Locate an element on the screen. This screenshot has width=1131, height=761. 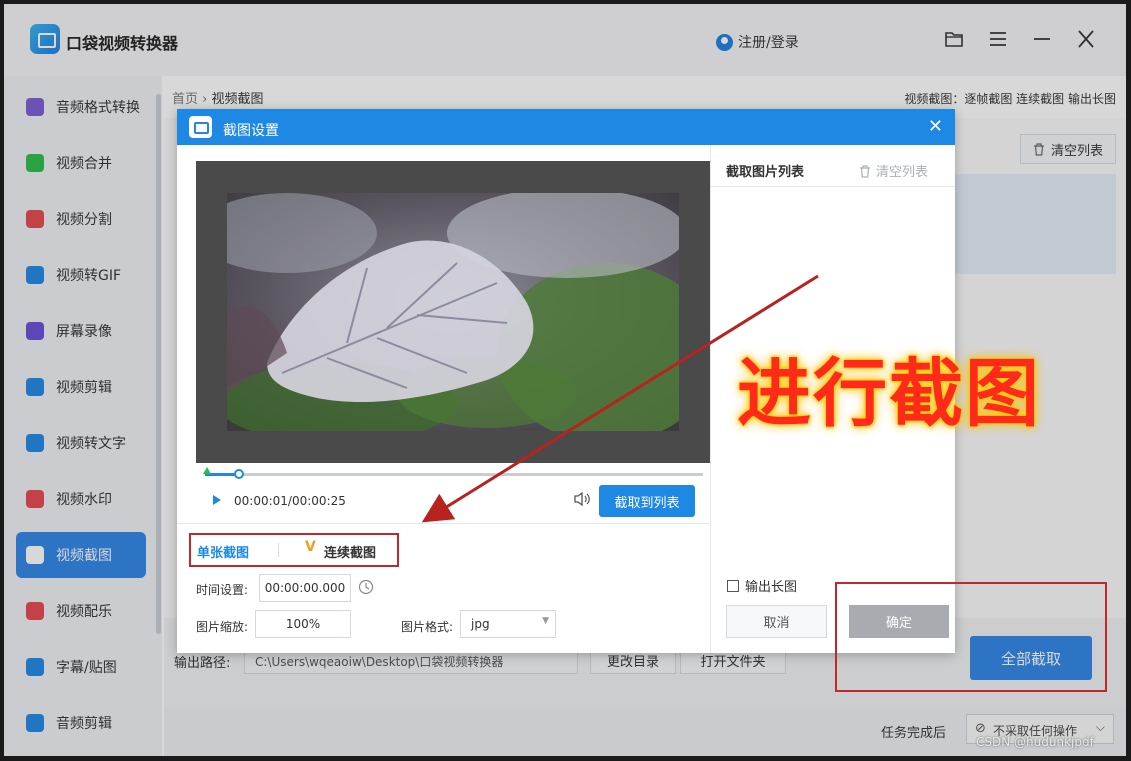
clock-icon is located at coordinates (366, 589).